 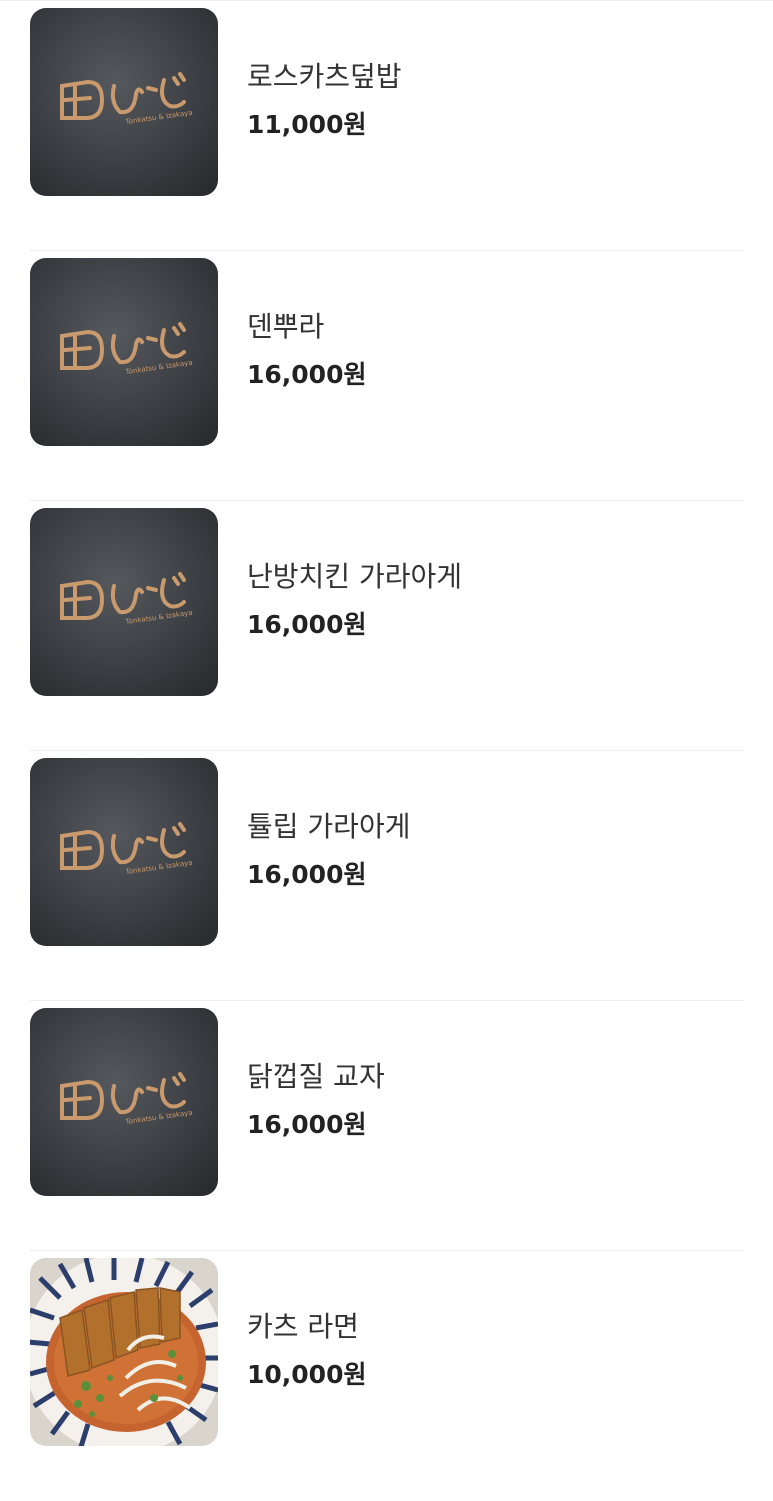 What do you see at coordinates (329, 826) in the screenshot?
I see `menu-item-name: 튤립 가라아게` at bounding box center [329, 826].